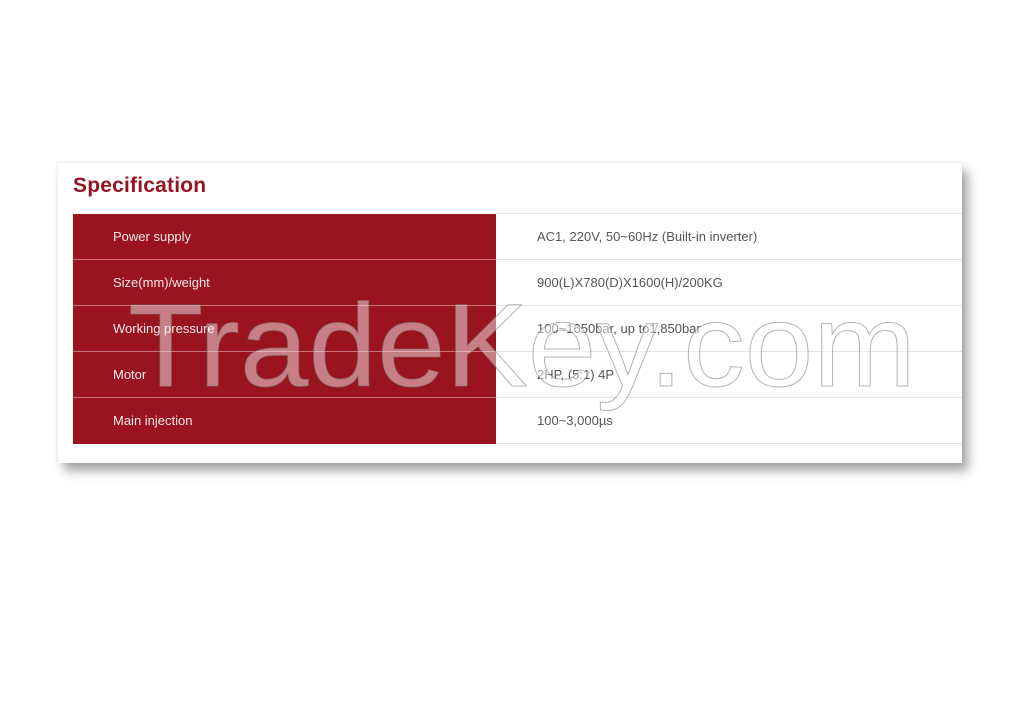 The image size is (1024, 708). I want to click on spec-value: AC1, 220V, 50~60Hz (Built-in inverter), so click(729, 236).